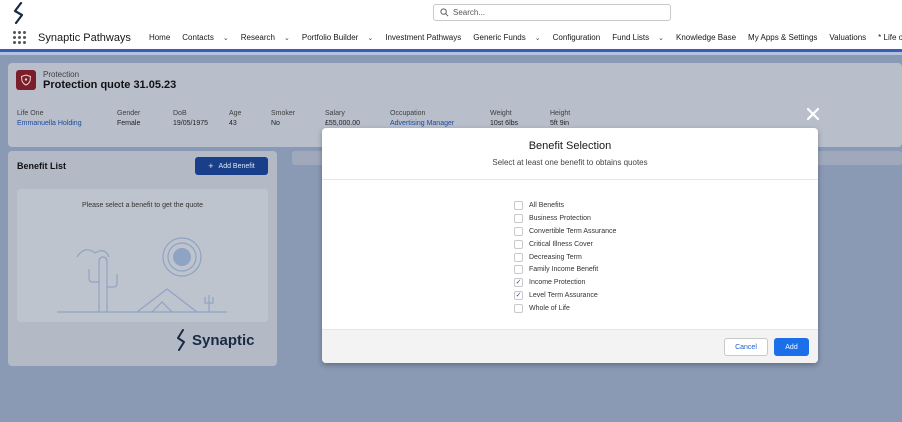  I want to click on nav-item-label: Investment Pathways, so click(423, 37).